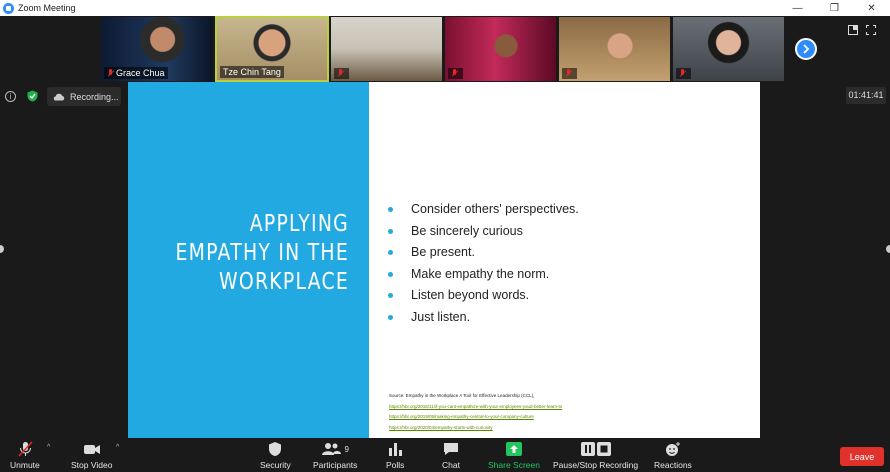  Describe the element at coordinates (272, 49) in the screenshot. I see `participant-tile-active-speaker: Tze Chin Tang` at that location.